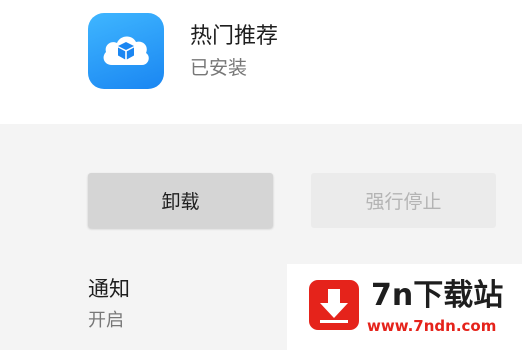 The height and width of the screenshot is (350, 522). What do you see at coordinates (219, 68) in the screenshot?
I see `app-install-status: 已安装` at bounding box center [219, 68].